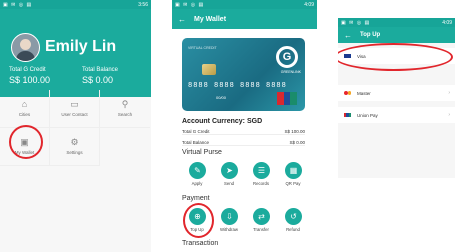 This screenshot has height=252, width=459. Describe the element at coordinates (261, 229) in the screenshot. I see `transfer-label: Transfer` at that location.